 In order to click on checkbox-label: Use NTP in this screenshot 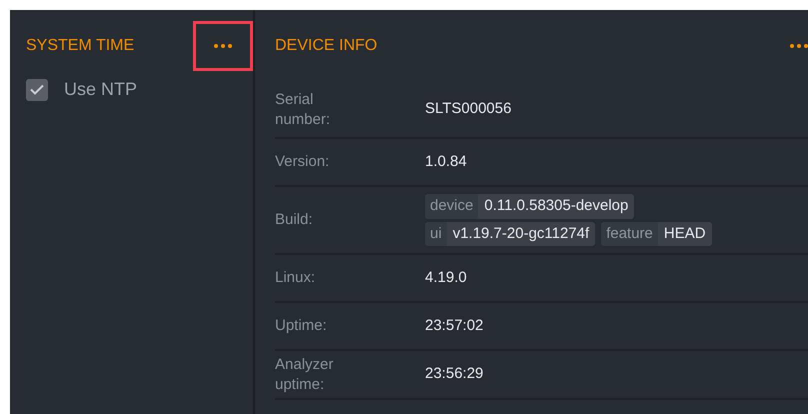, I will do `click(101, 89)`.